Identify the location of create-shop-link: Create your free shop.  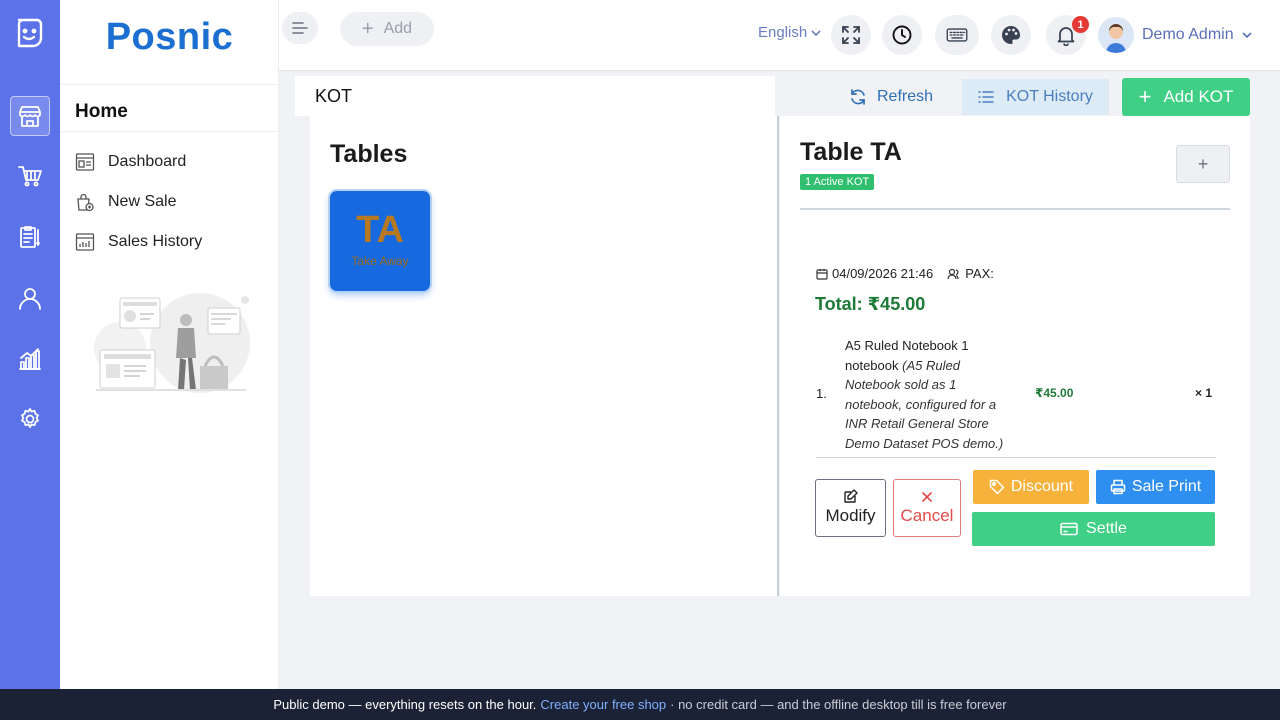
(603, 704).